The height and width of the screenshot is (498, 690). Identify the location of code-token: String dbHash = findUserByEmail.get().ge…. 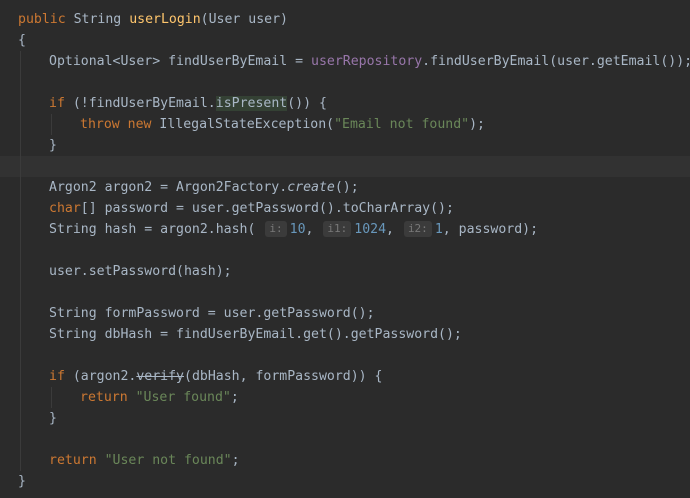
(255, 334).